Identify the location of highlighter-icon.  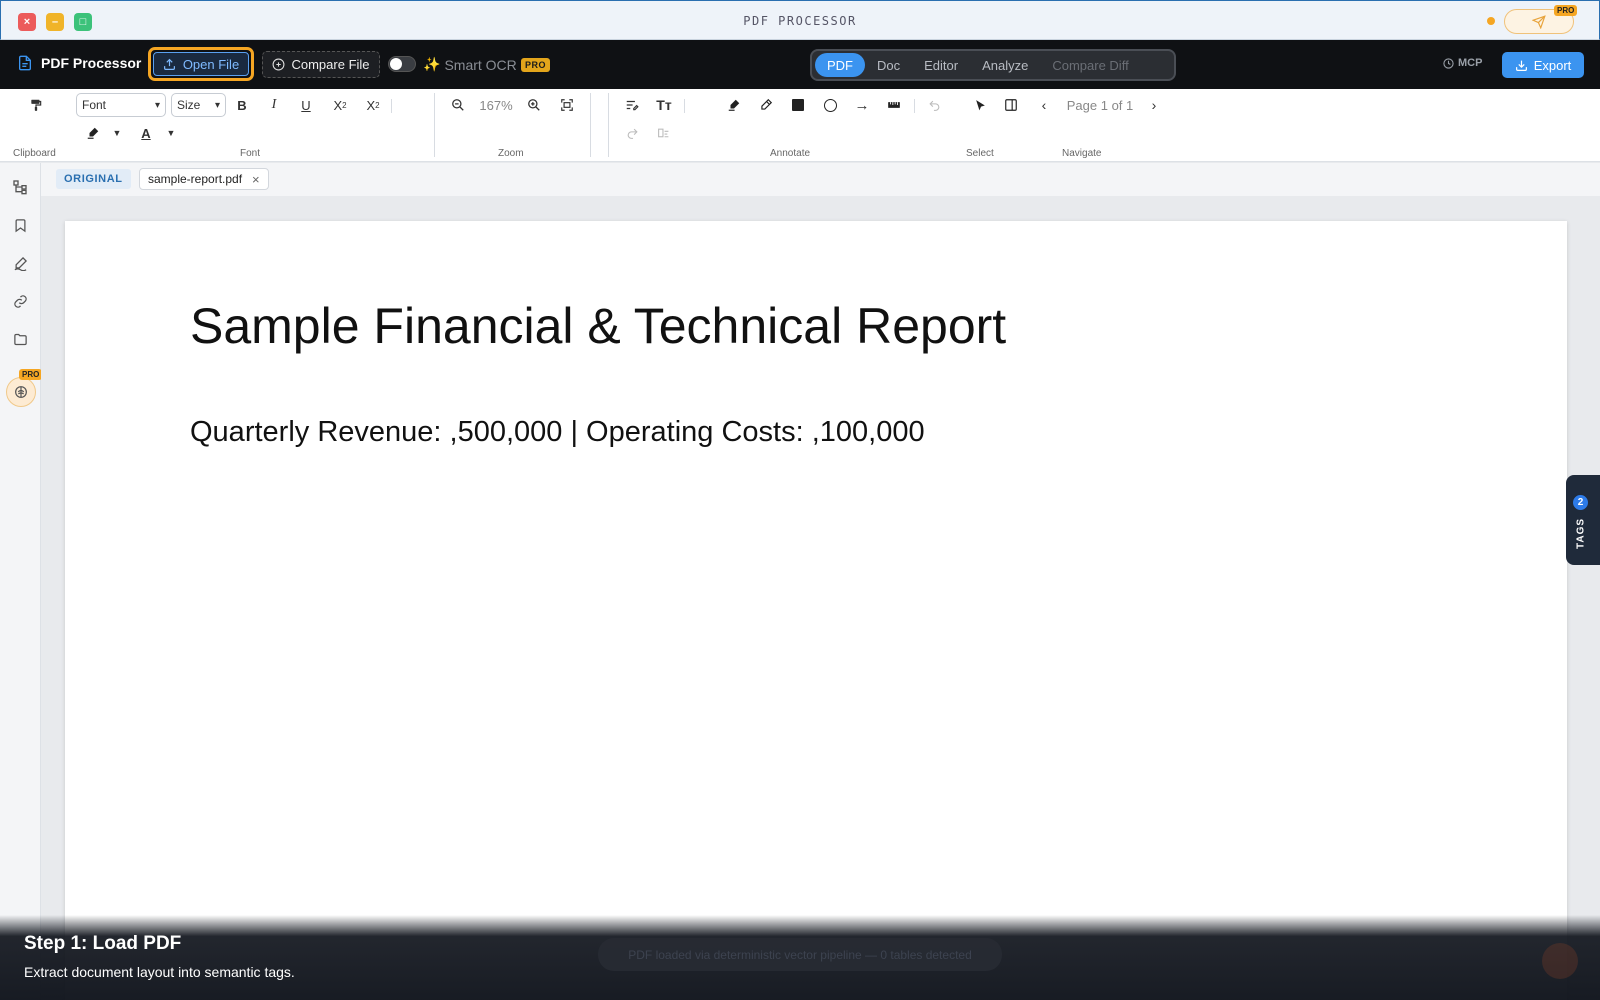
(734, 105).